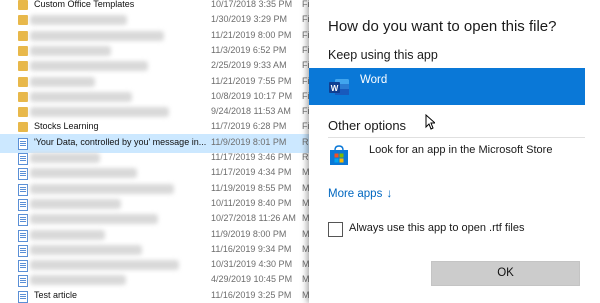 This screenshot has height=303, width=600. What do you see at coordinates (252, 4) in the screenshot?
I see `file-date-modified: 10/17/2018 3:35 PM` at bounding box center [252, 4].